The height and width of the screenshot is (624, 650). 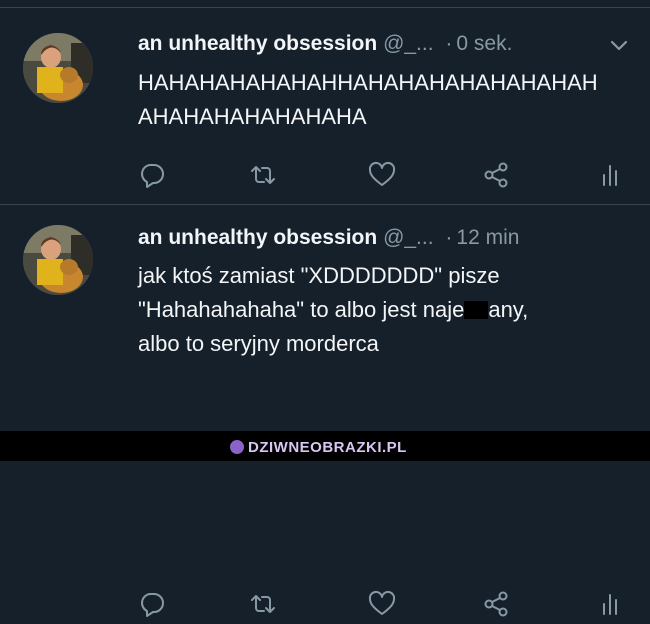 I want to click on tweet-text-fragment: "Hahahahahaha" to albo jest naje, so click(x=301, y=309).